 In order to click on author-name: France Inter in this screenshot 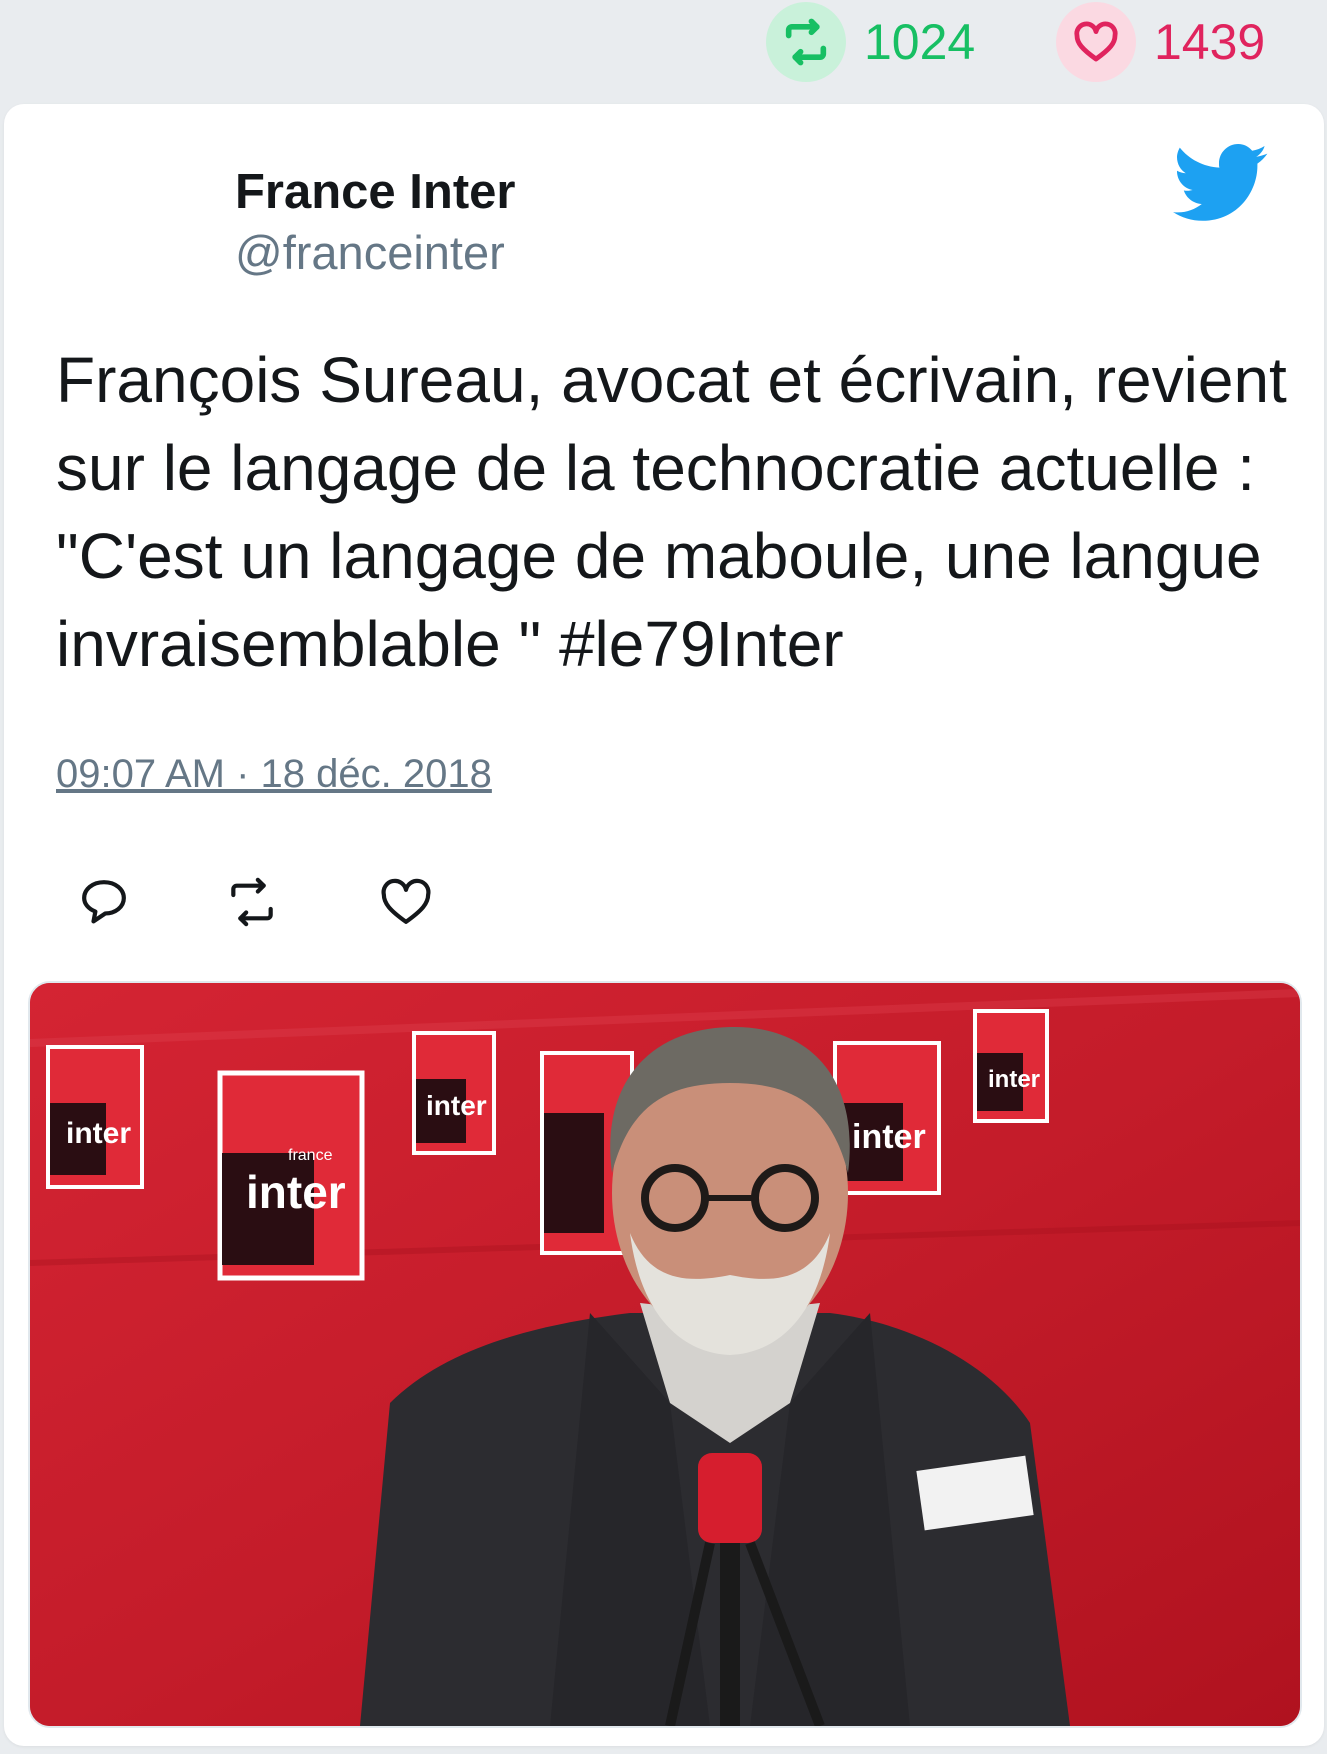, I will do `click(375, 192)`.